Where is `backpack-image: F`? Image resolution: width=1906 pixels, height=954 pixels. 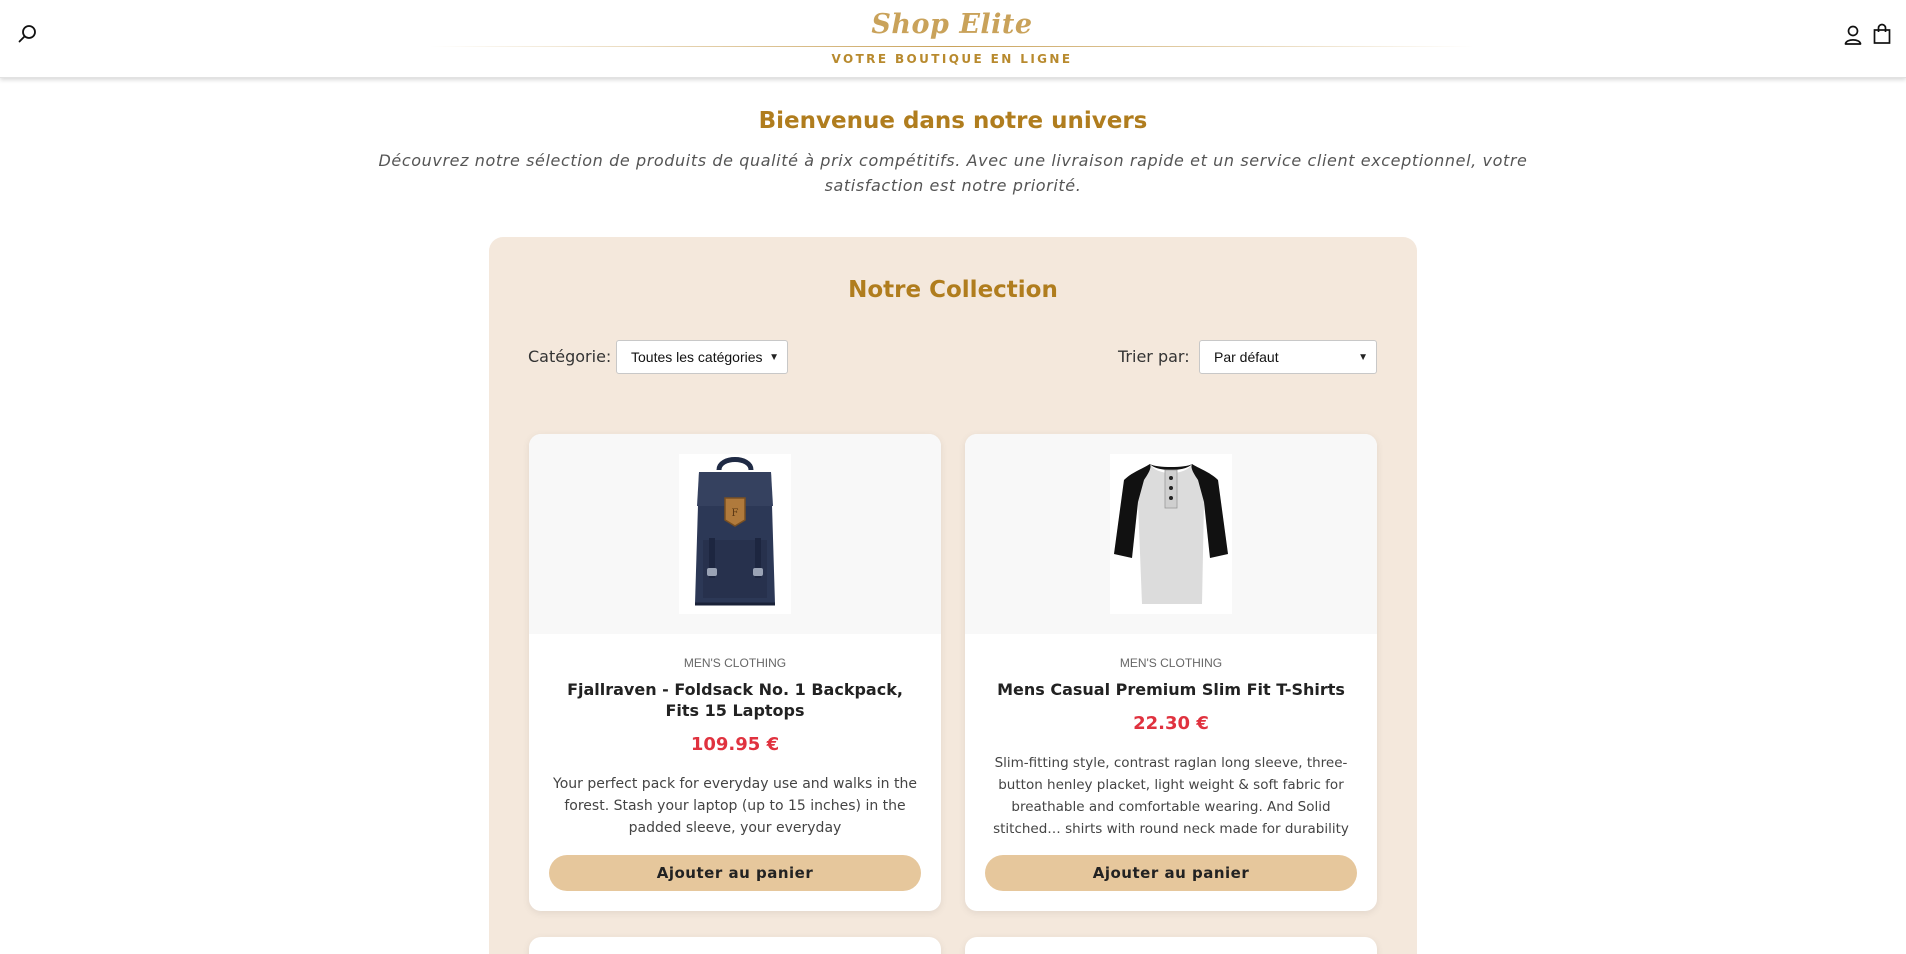 backpack-image: F is located at coordinates (735, 534).